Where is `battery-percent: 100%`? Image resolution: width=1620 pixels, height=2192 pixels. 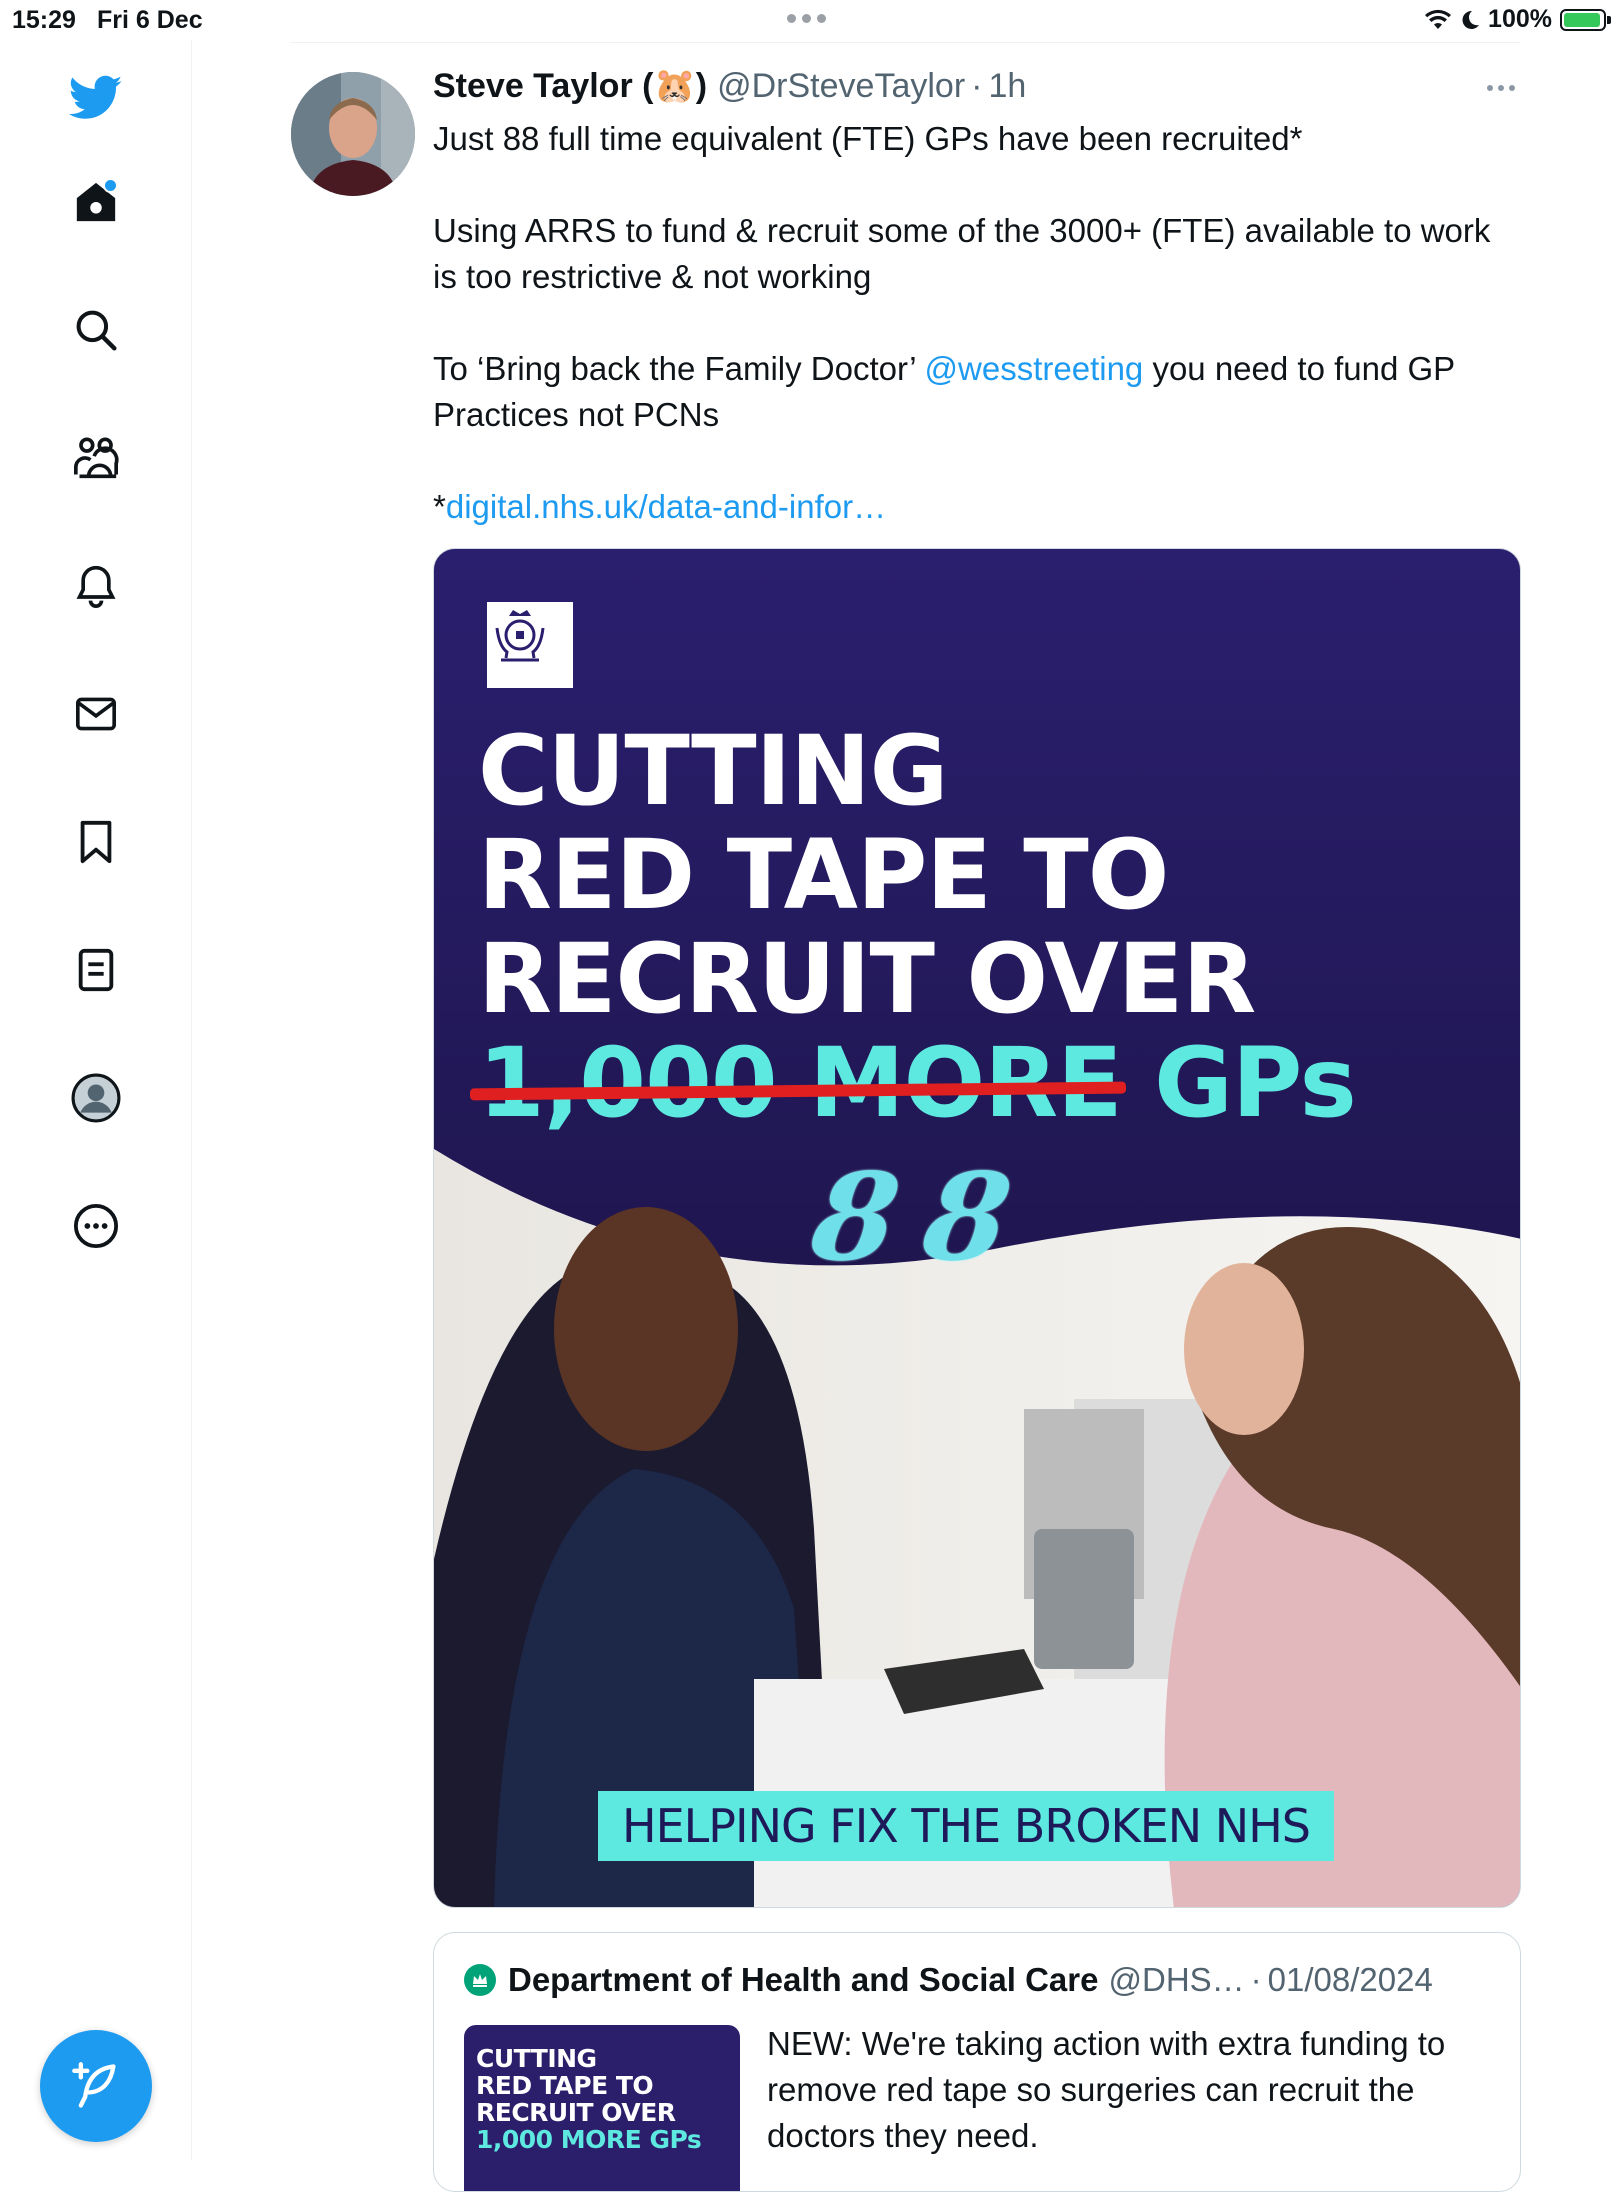 battery-percent: 100% is located at coordinates (1520, 19).